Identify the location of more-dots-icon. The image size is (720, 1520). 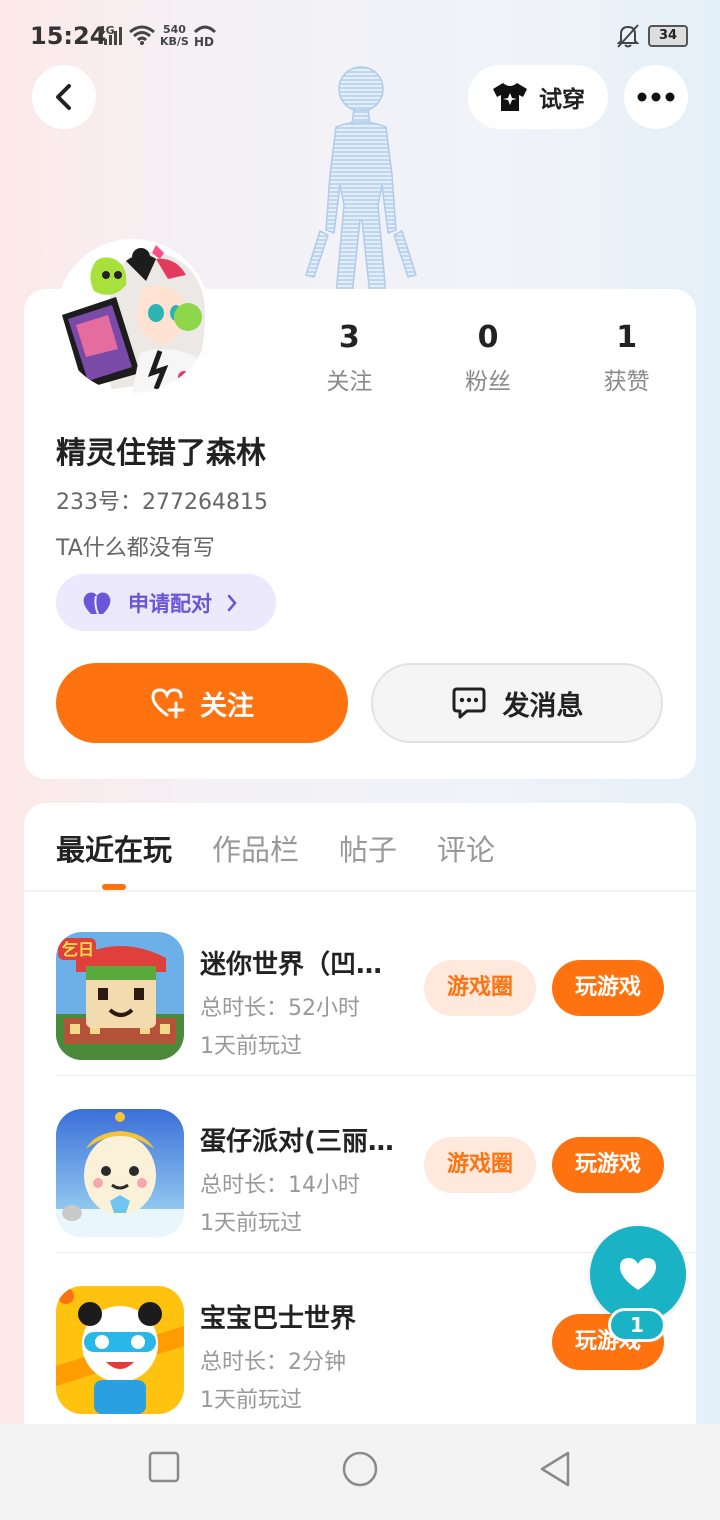
(656, 97).